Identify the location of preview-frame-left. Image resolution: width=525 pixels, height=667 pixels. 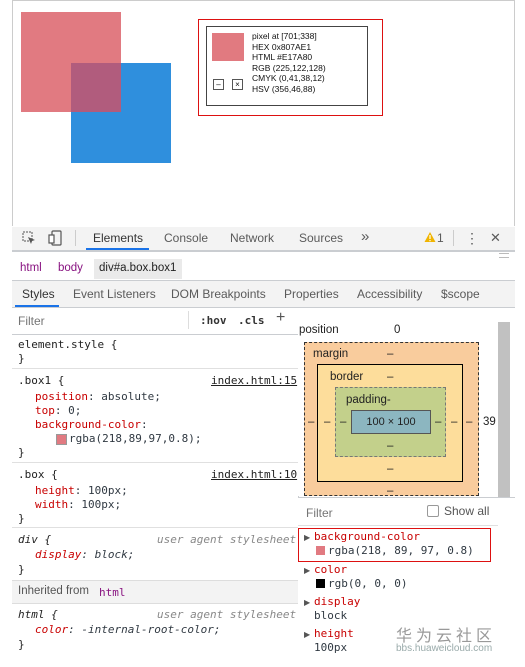
(12, 113).